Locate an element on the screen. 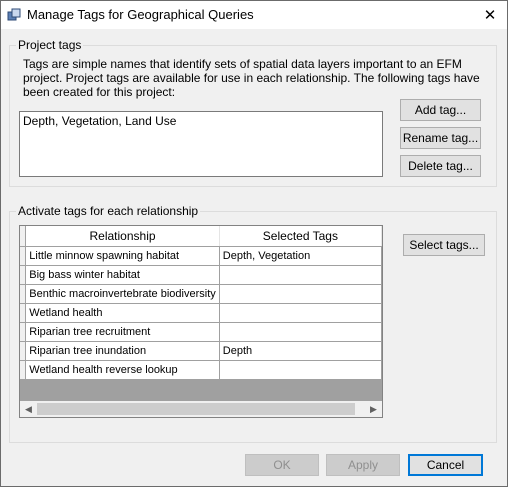  table-row: Riparian tree inundation Depth is located at coordinates (201, 351).